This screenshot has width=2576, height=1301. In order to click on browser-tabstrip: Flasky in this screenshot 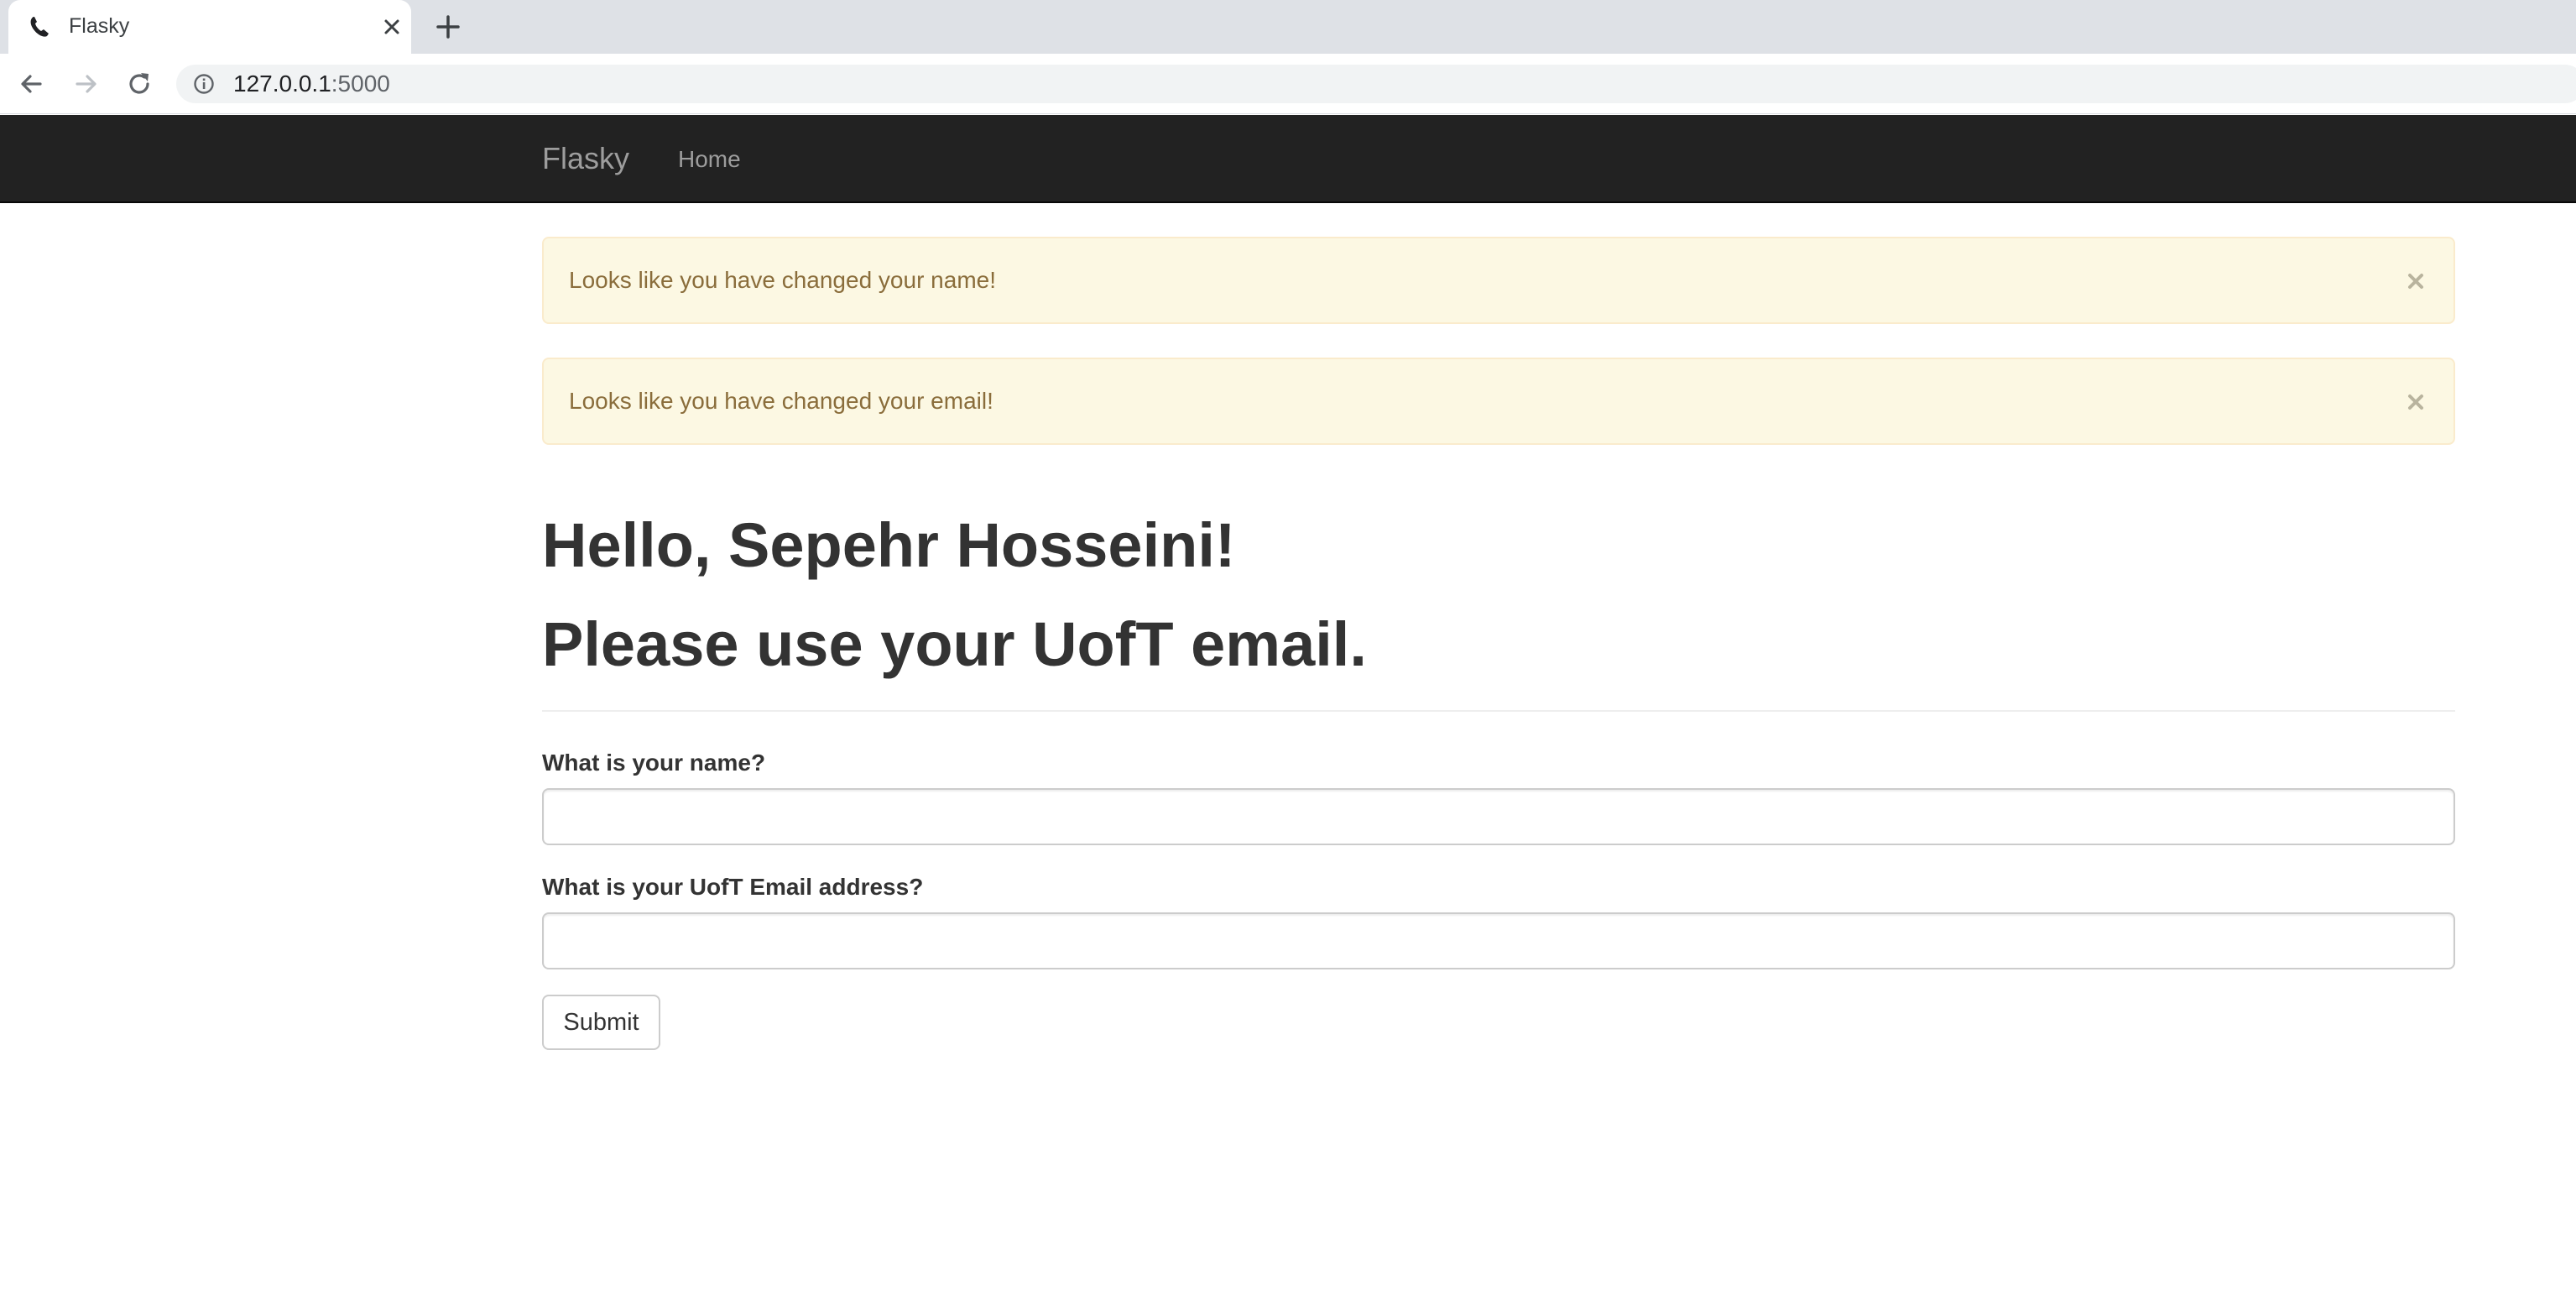, I will do `click(1288, 27)`.